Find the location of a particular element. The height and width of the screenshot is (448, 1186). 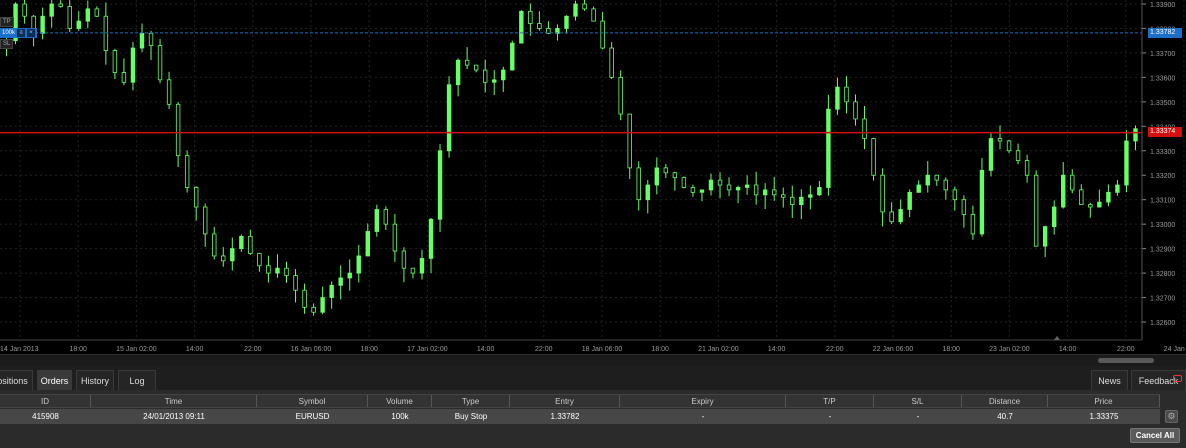

y-axis-label: 1.32700 is located at coordinates (1162, 299).